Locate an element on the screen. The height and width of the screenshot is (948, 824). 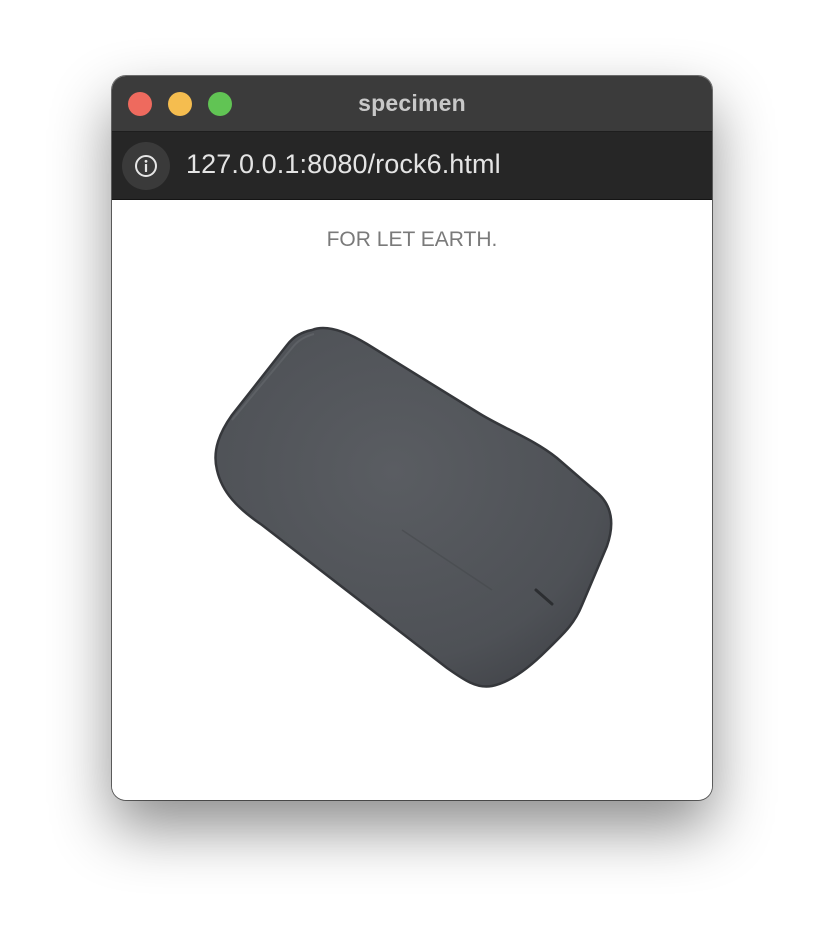
window-title: specimen is located at coordinates (412, 103).